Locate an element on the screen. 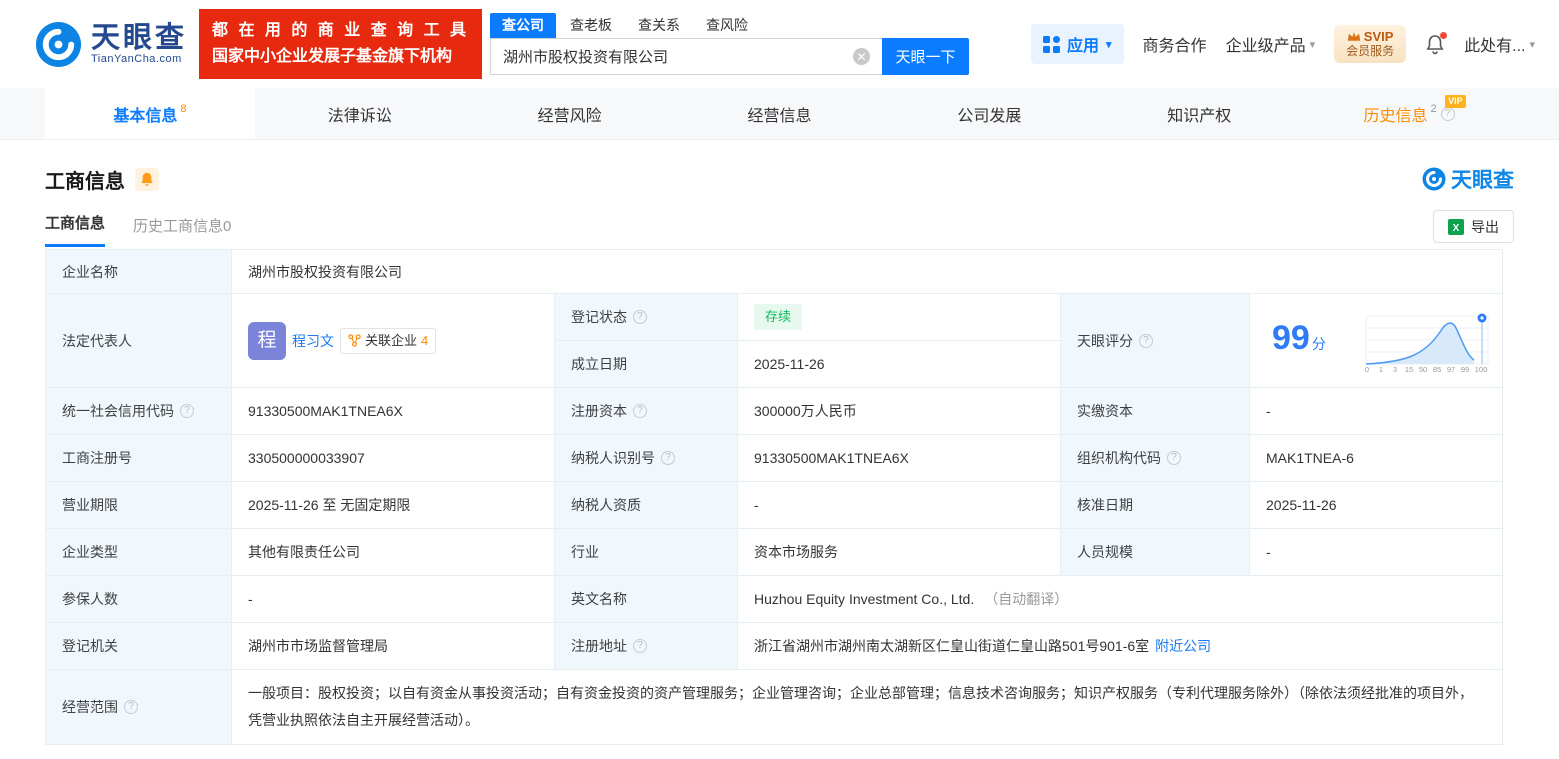 The height and width of the screenshot is (759, 1559). status-badge: 存续 is located at coordinates (778, 317).